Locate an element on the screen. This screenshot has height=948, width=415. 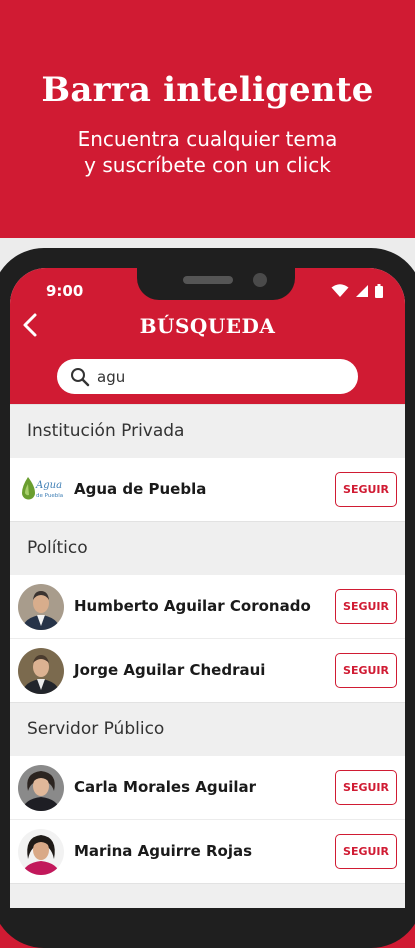
promo-title: Barra inteligente is located at coordinates (207, 90).